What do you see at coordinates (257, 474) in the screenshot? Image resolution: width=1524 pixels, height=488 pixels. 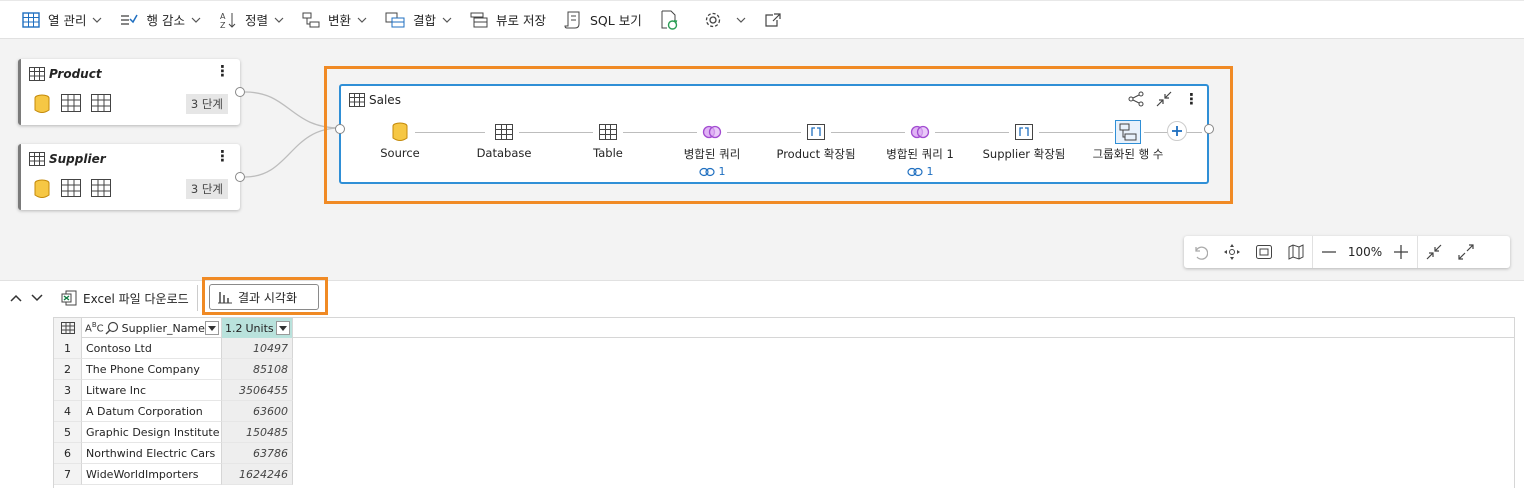 I see `units-cell: 1624246` at bounding box center [257, 474].